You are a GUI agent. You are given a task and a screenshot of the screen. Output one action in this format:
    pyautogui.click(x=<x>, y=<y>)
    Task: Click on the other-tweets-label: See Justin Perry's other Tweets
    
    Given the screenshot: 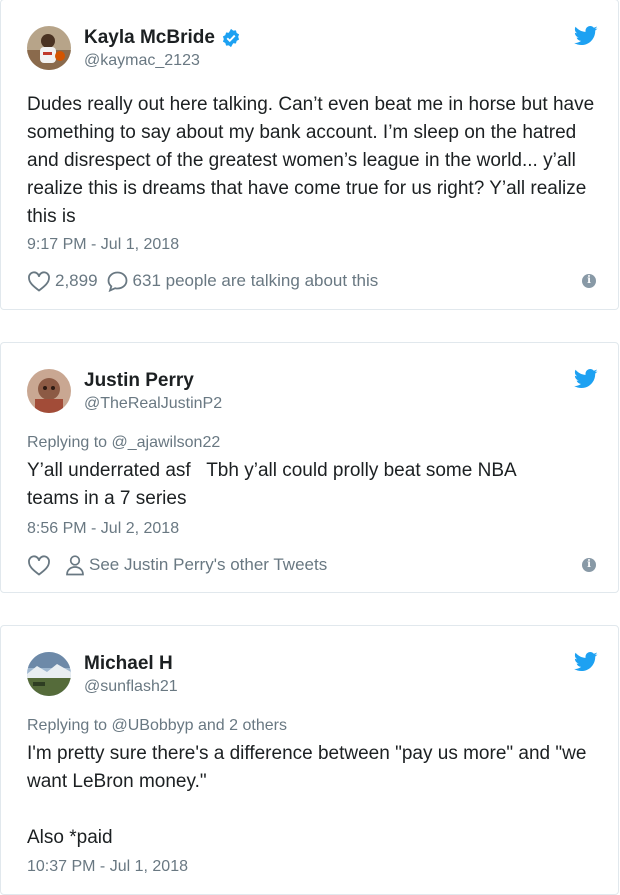 What is the action you would take?
    pyautogui.click(x=208, y=564)
    